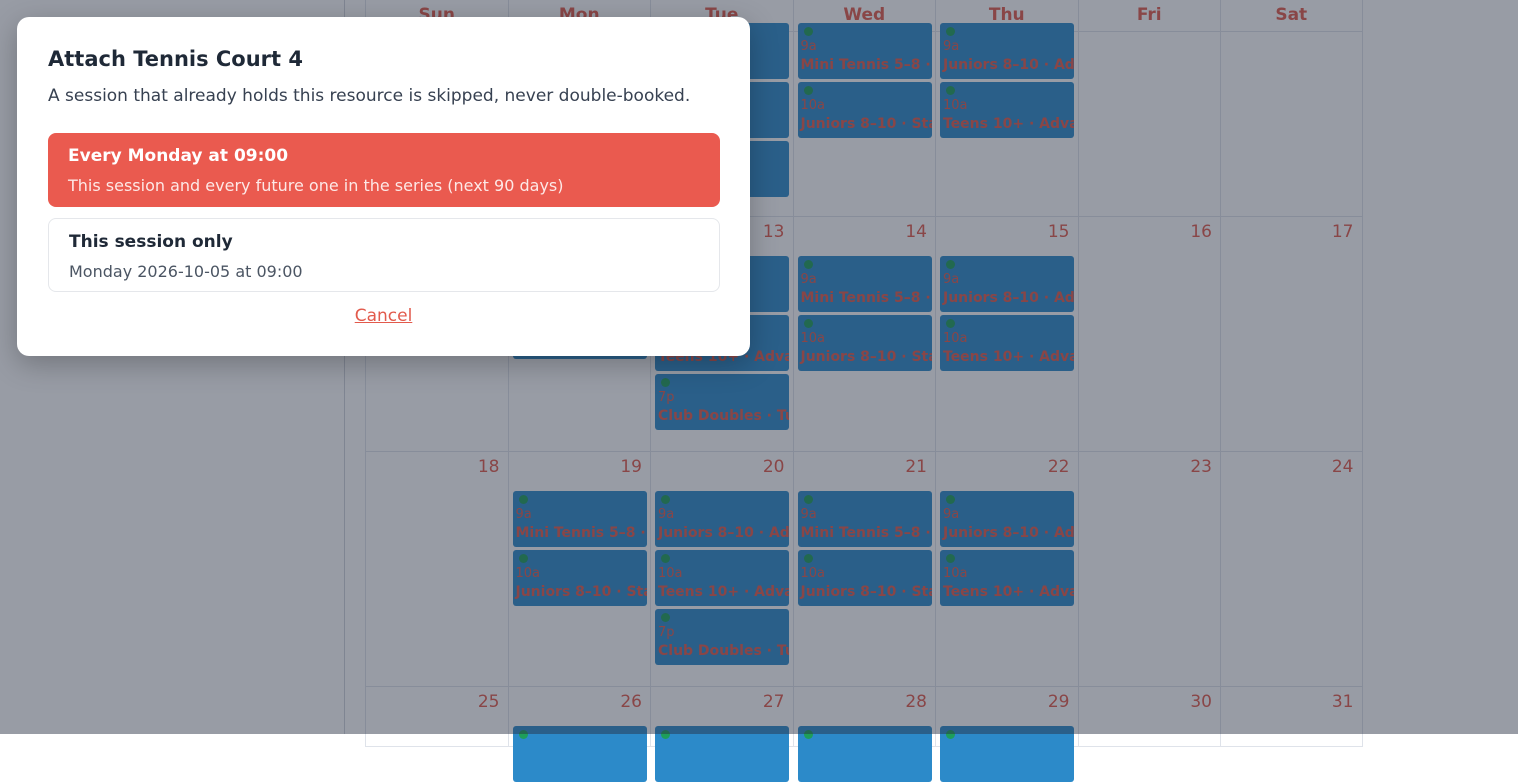 This screenshot has height=782, width=1518. I want to click on option-description: Monday 2026-10-05 at 09:00, so click(186, 271).